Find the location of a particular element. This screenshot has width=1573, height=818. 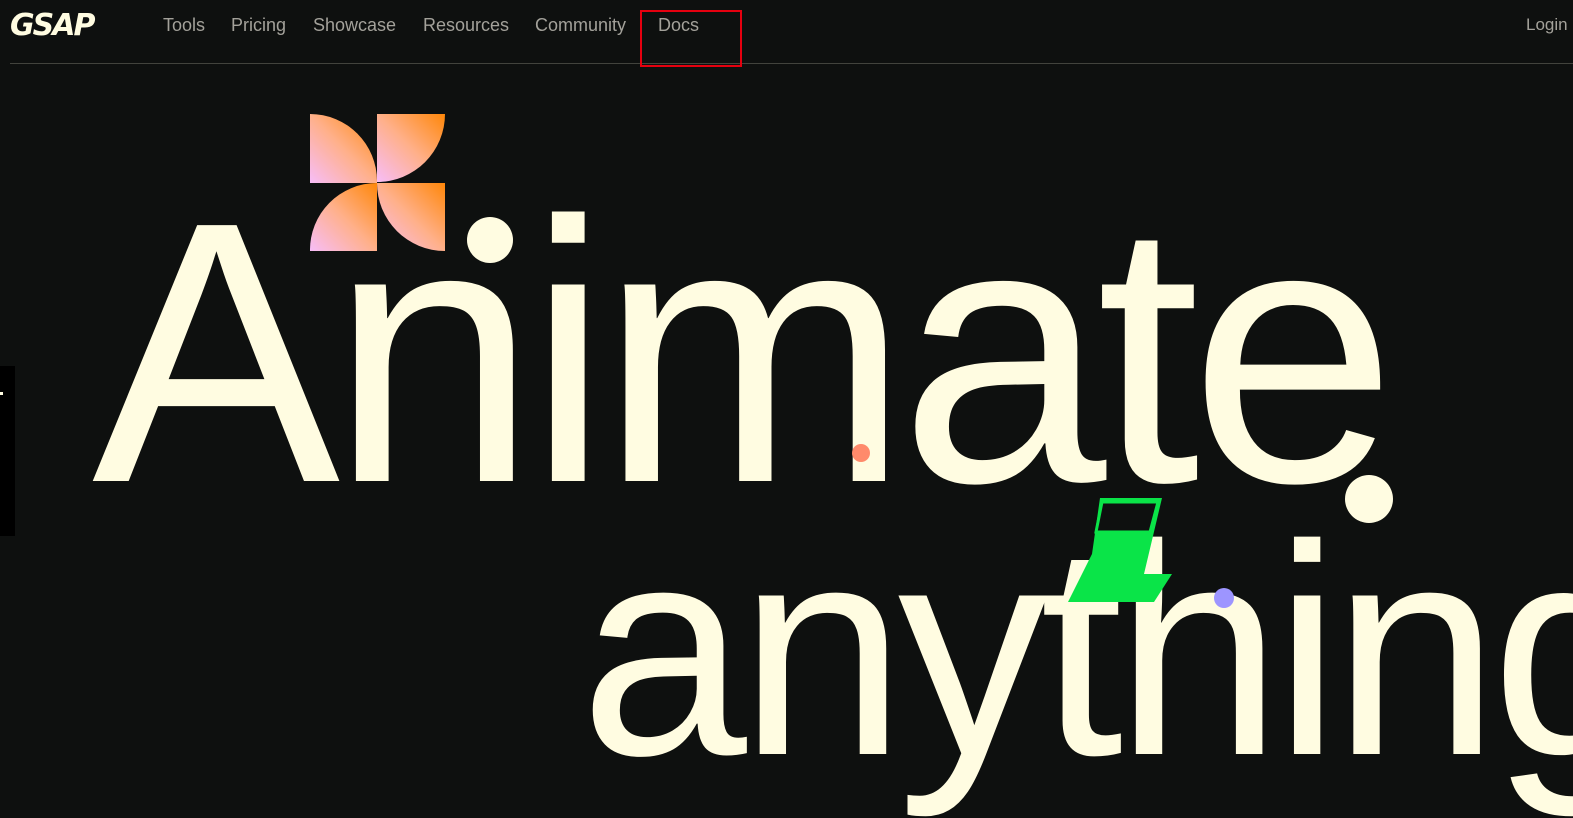

nav-pricing: Pricing is located at coordinates (258, 25).